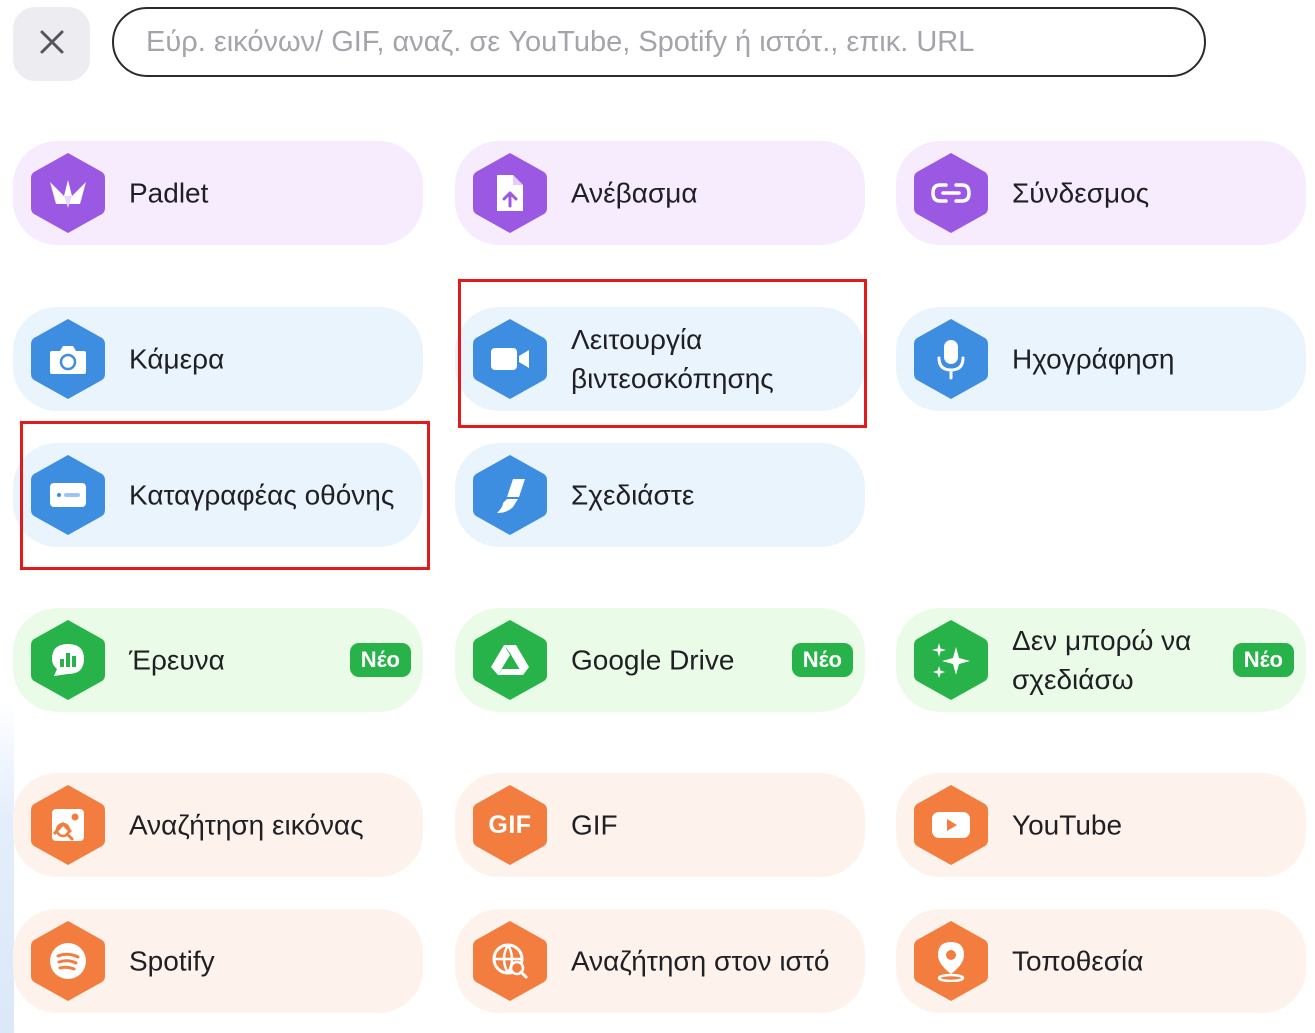  Describe the element at coordinates (177, 660) in the screenshot. I see `tile-label: Έρευνα` at that location.